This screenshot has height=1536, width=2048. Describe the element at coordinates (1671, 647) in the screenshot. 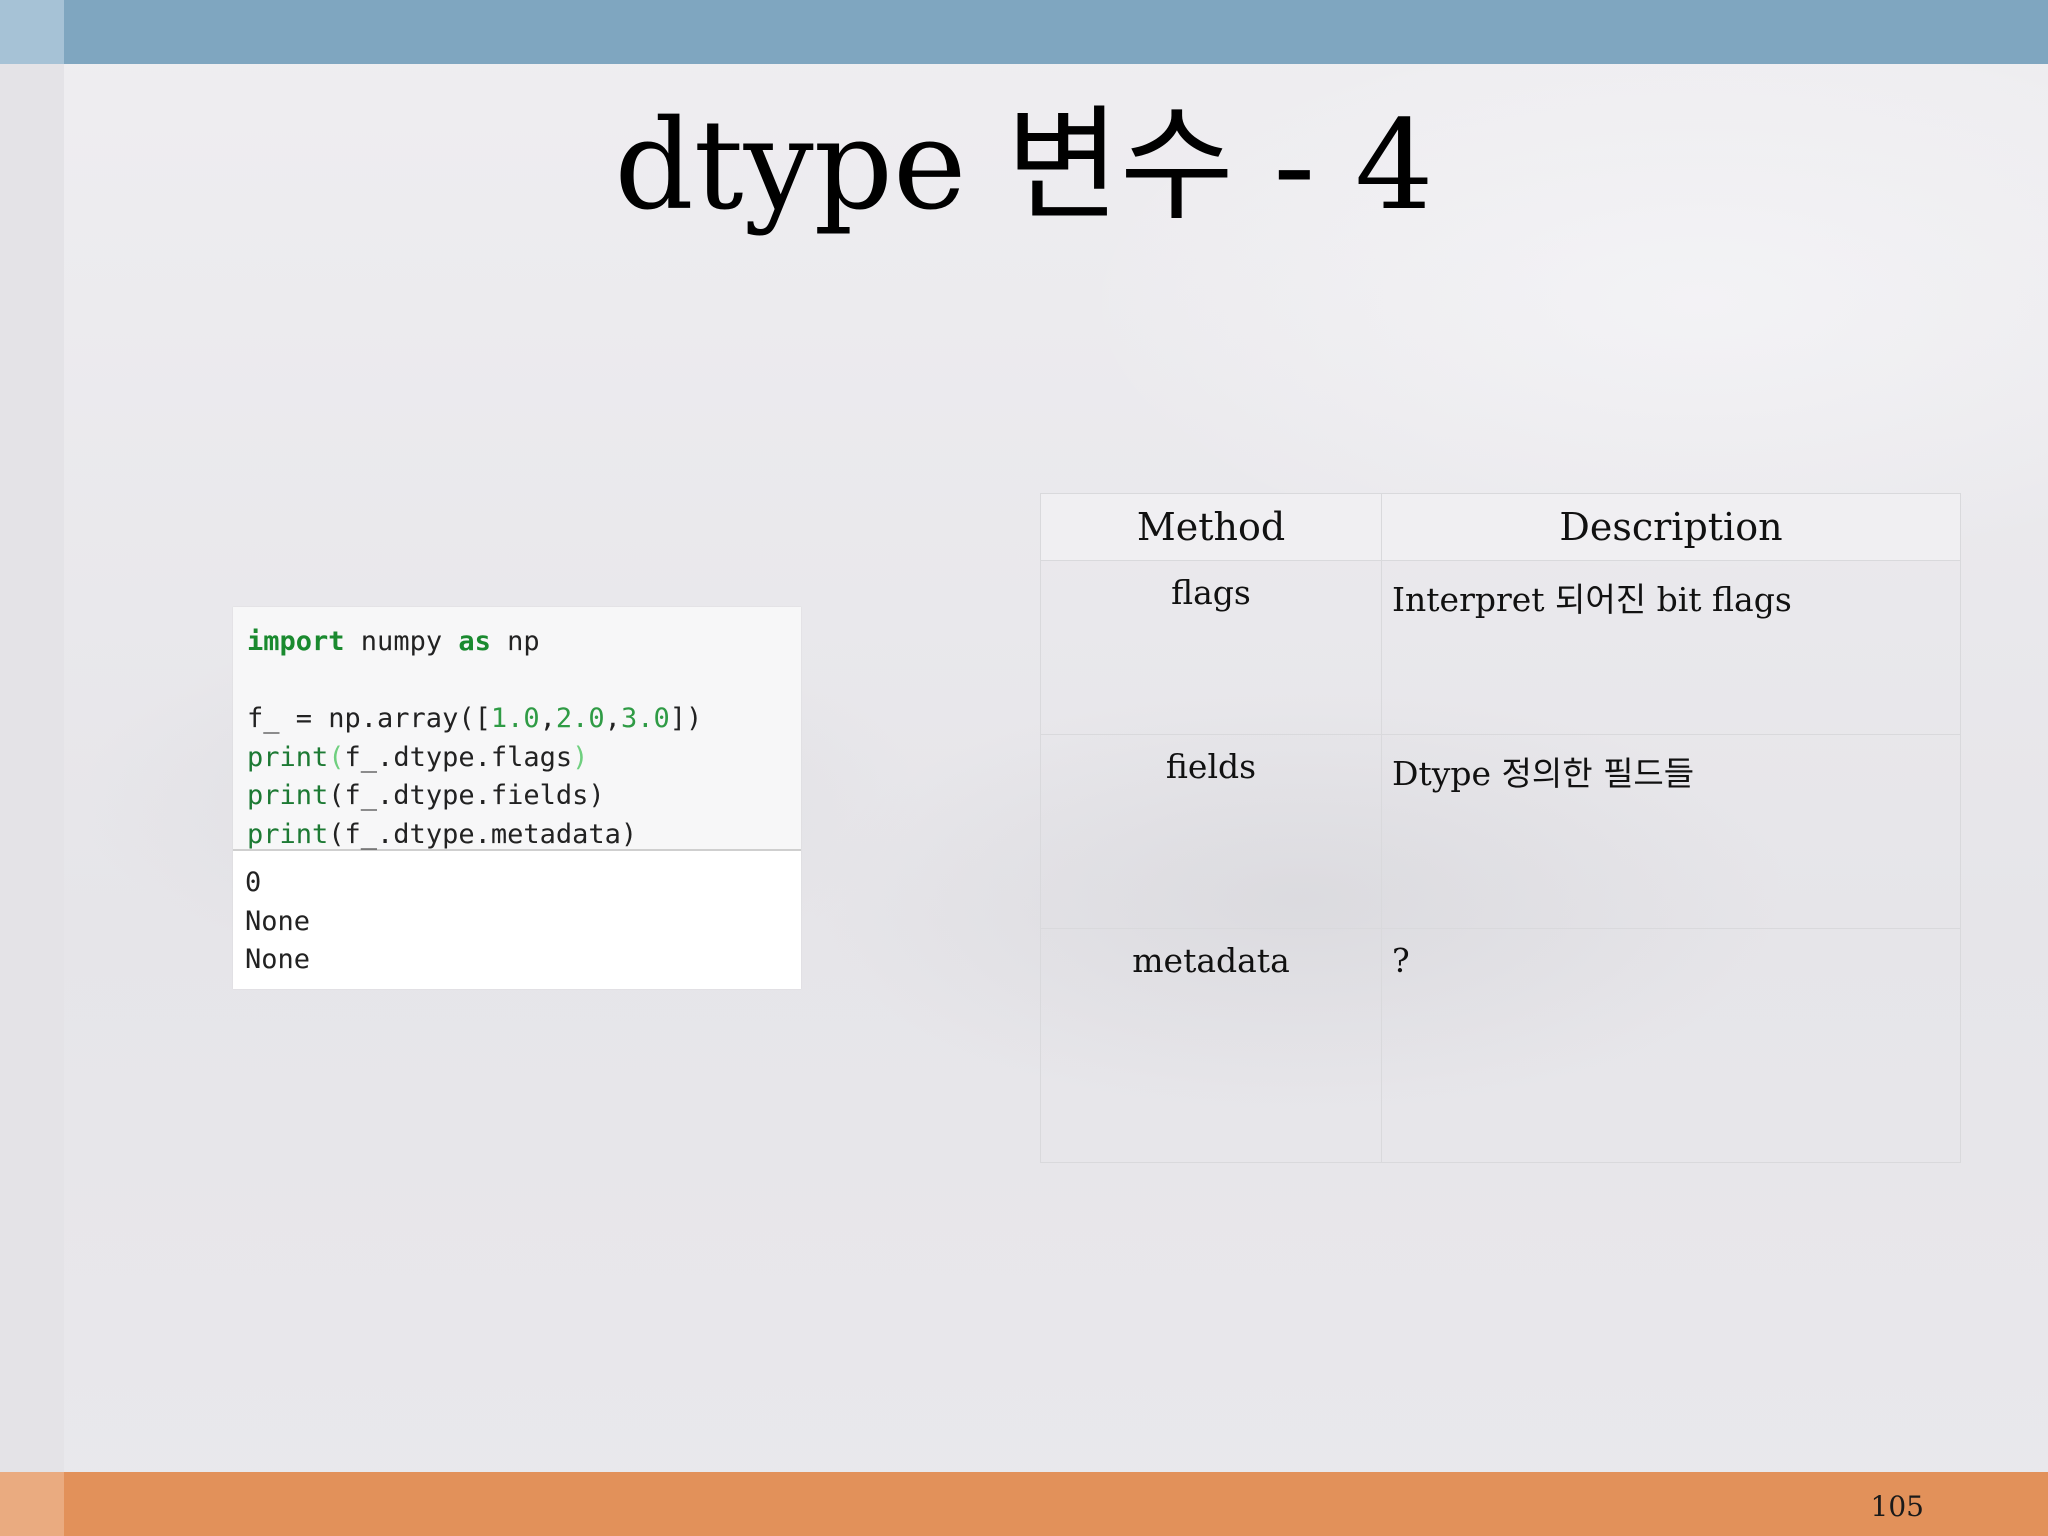

I see `description-cell: Interpret 되어진 bit flags` at that location.